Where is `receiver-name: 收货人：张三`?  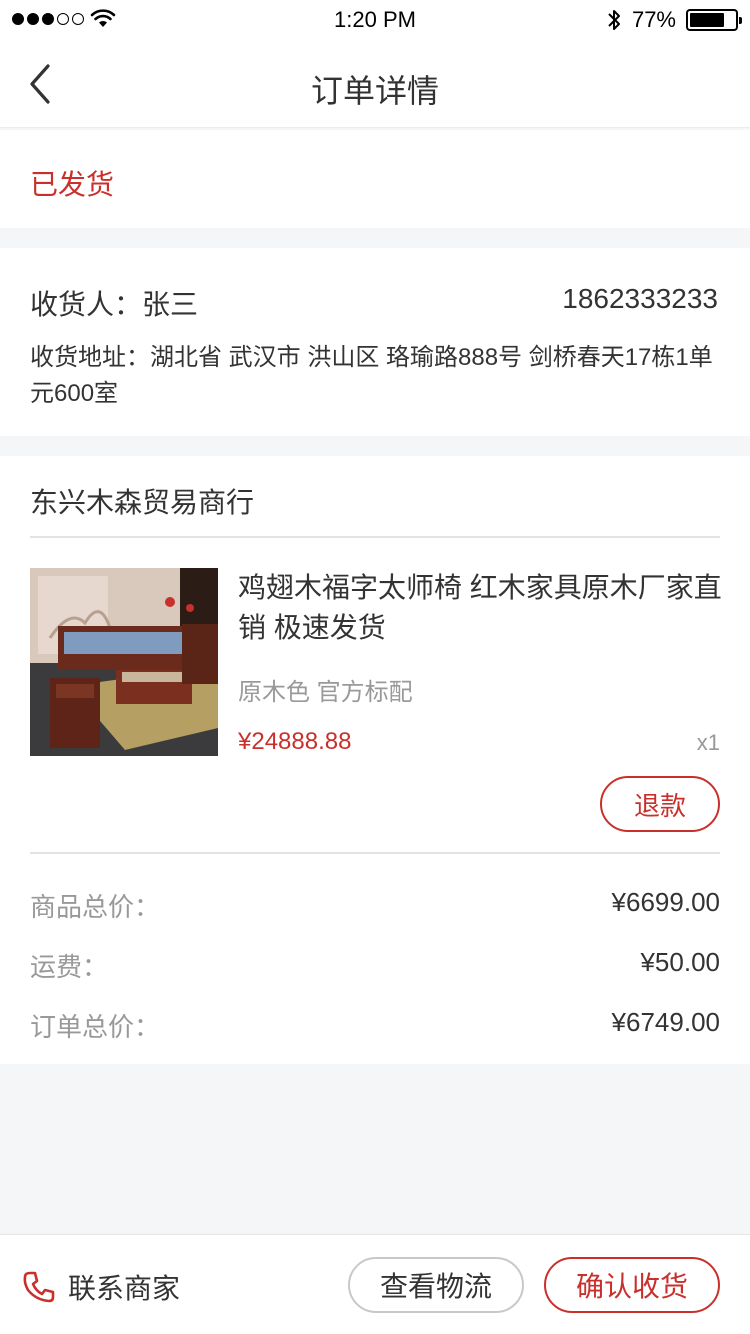
receiver-name: 收货人：张三 is located at coordinates (114, 304).